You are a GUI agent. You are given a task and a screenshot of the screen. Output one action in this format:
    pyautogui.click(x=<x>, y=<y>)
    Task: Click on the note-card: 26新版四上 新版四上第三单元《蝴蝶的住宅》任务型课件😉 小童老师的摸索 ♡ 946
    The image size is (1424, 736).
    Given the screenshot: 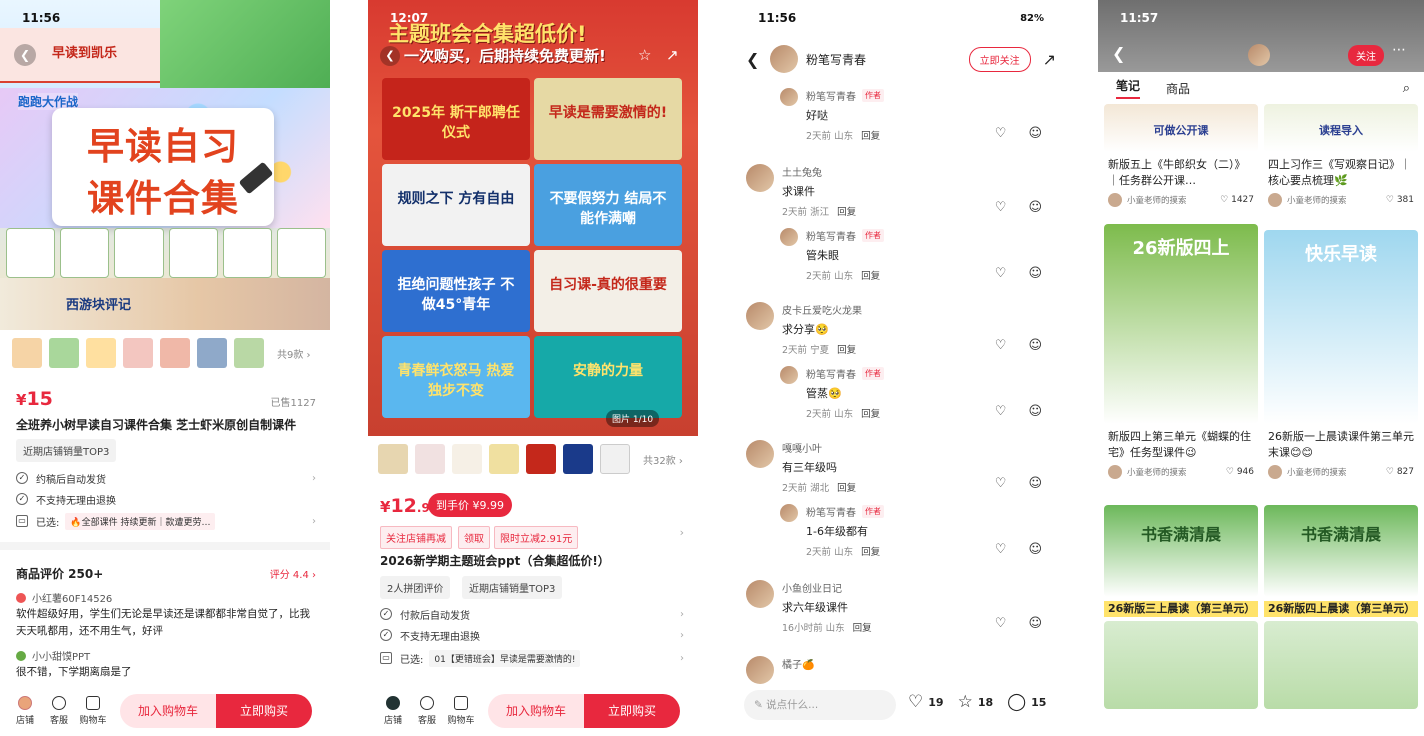 What is the action you would take?
    pyautogui.click(x=1181, y=351)
    